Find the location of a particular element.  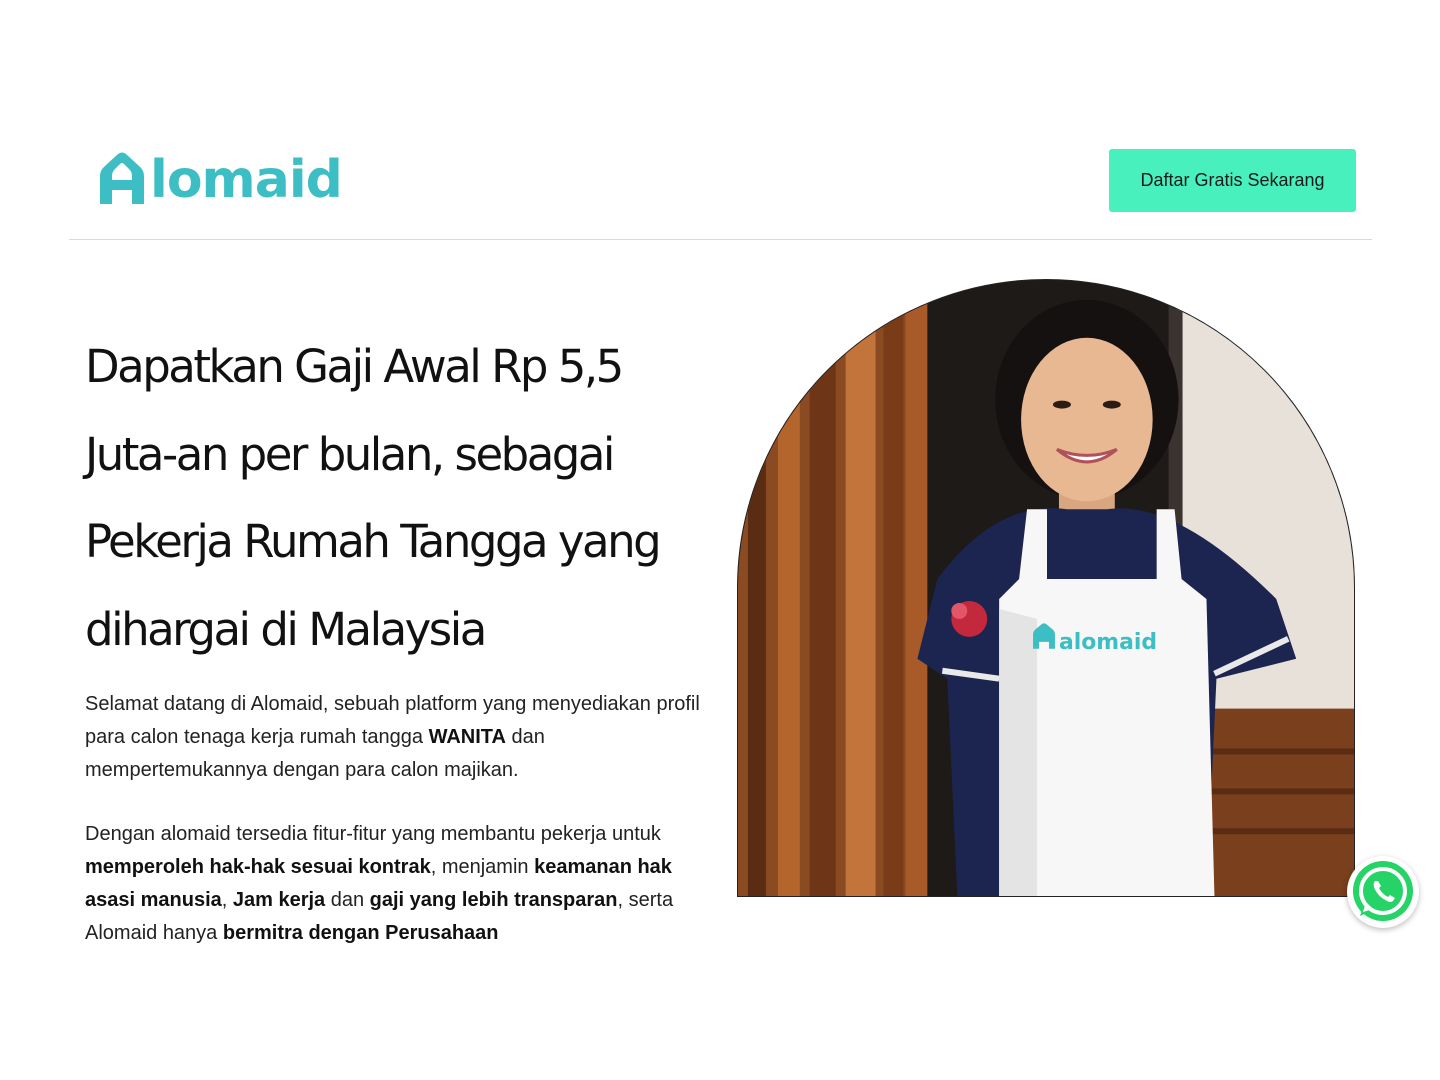

logo-wordmark: lomaid is located at coordinates (246, 180).